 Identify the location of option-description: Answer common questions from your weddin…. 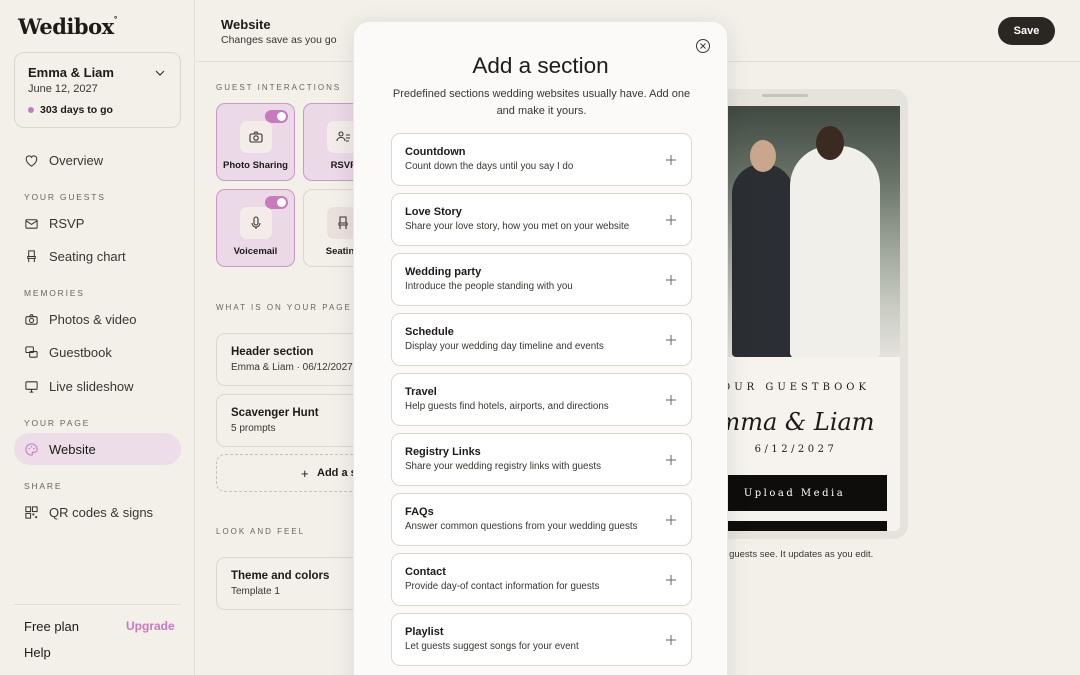
(521, 526).